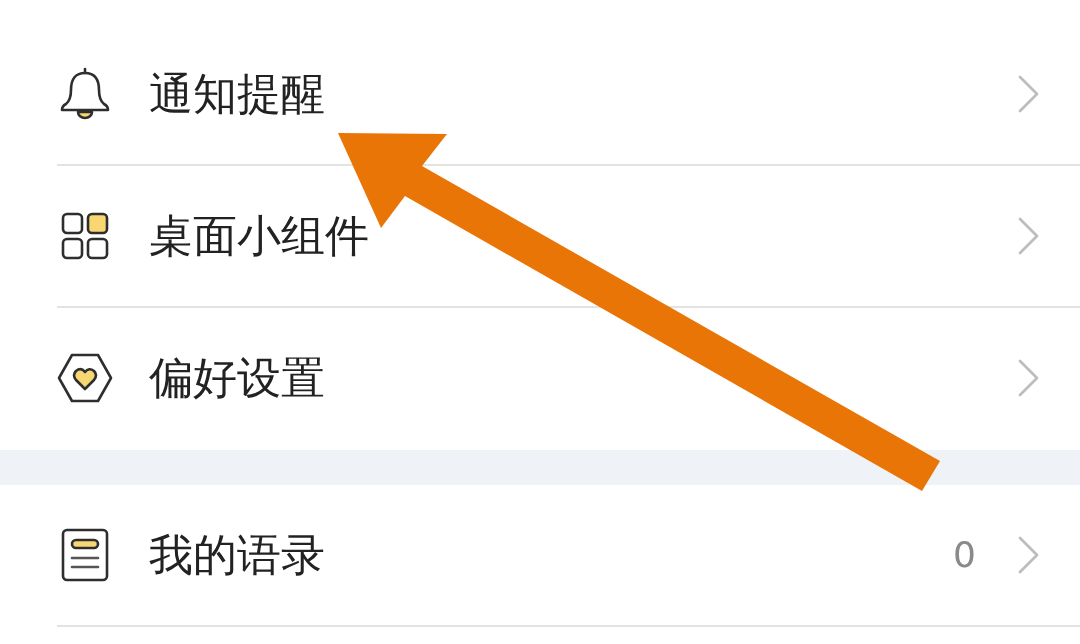 Image resolution: width=1080 pixels, height=644 pixels. Describe the element at coordinates (237, 94) in the screenshot. I see `menu-item-label: 通知提醒` at that location.